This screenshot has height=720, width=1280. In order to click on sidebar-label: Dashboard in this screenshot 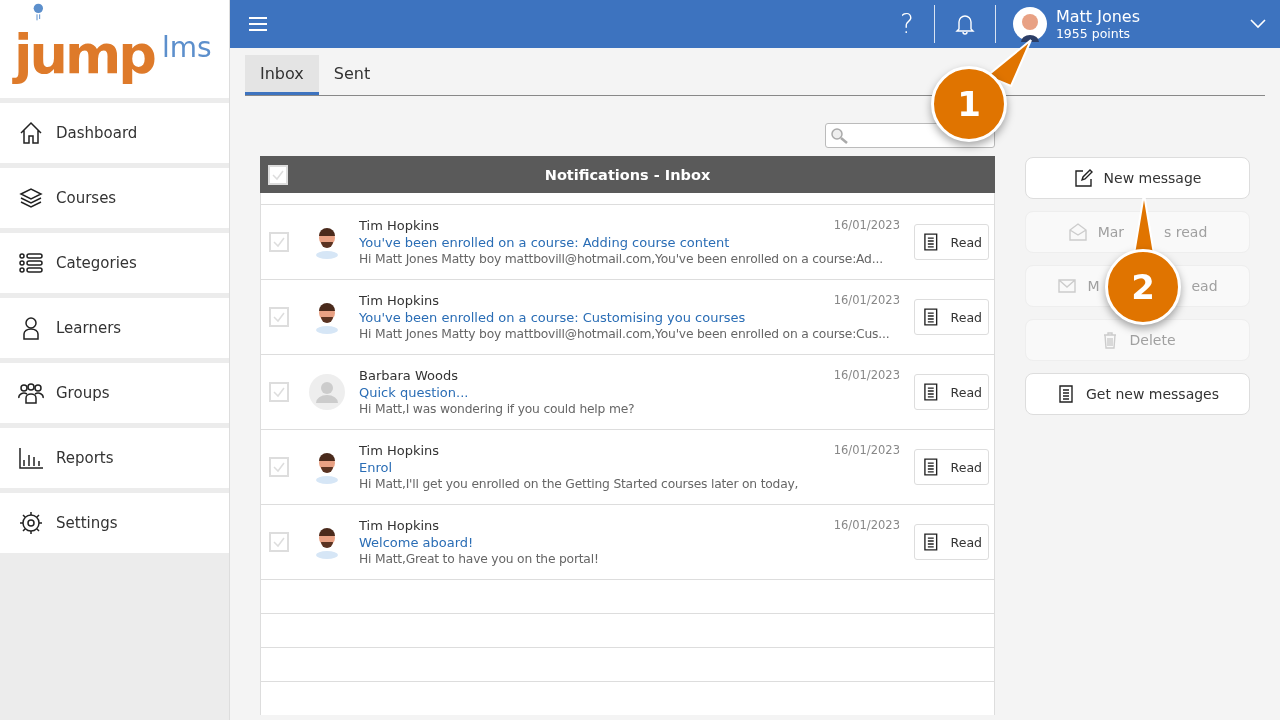, I will do `click(97, 133)`.